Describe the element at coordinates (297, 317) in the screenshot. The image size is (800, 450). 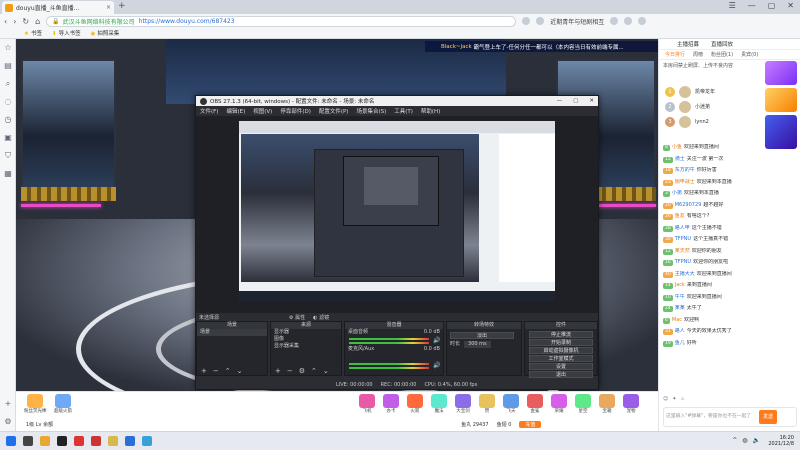
I see `obs-props-button: ⚙ 属性` at that location.